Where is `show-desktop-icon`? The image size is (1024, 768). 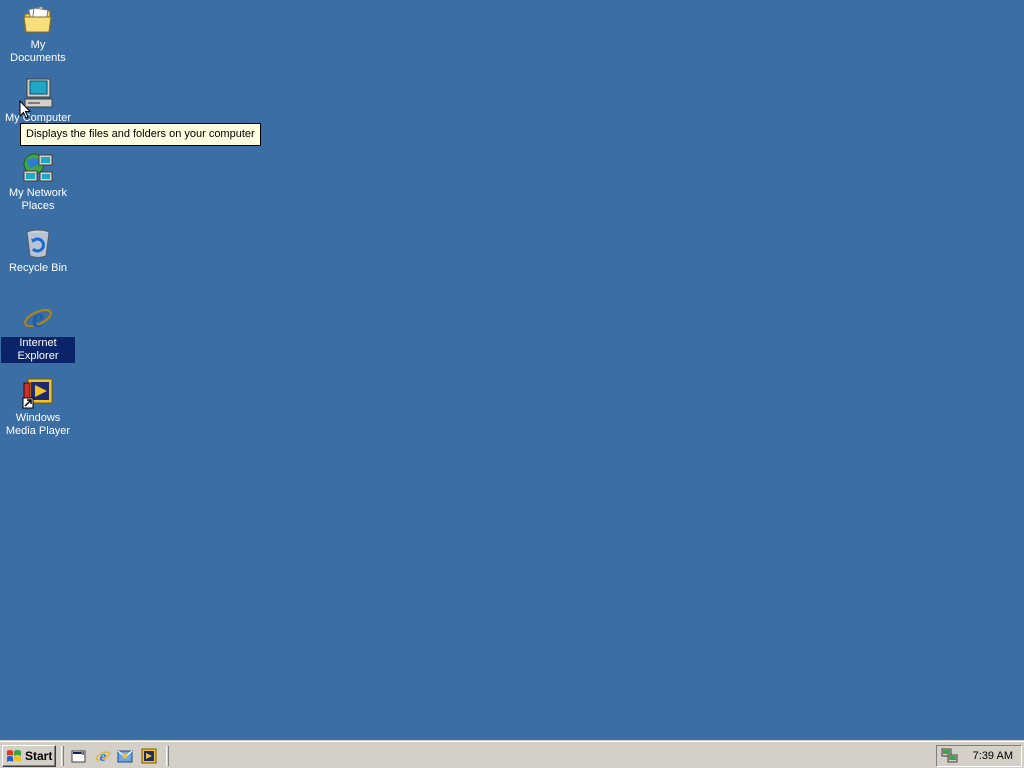
show-desktop-icon is located at coordinates (79, 756).